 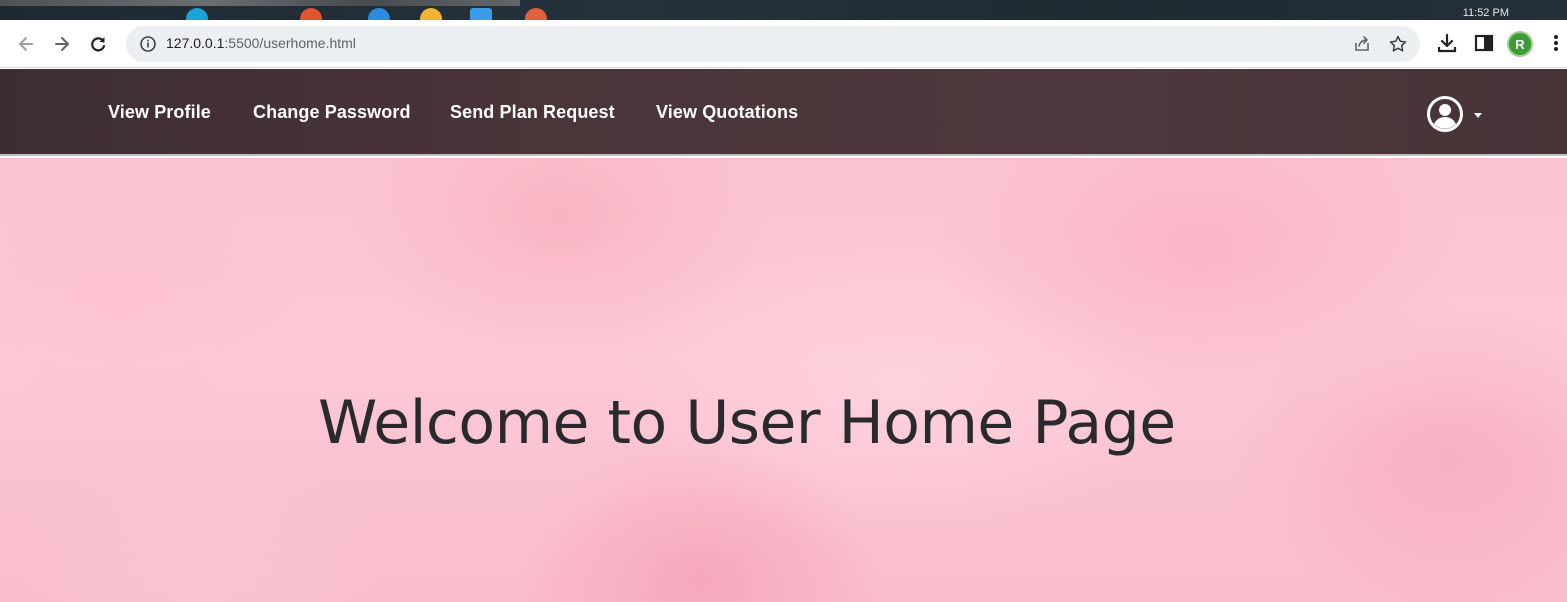 I want to click on download-icon, so click(x=1447, y=43).